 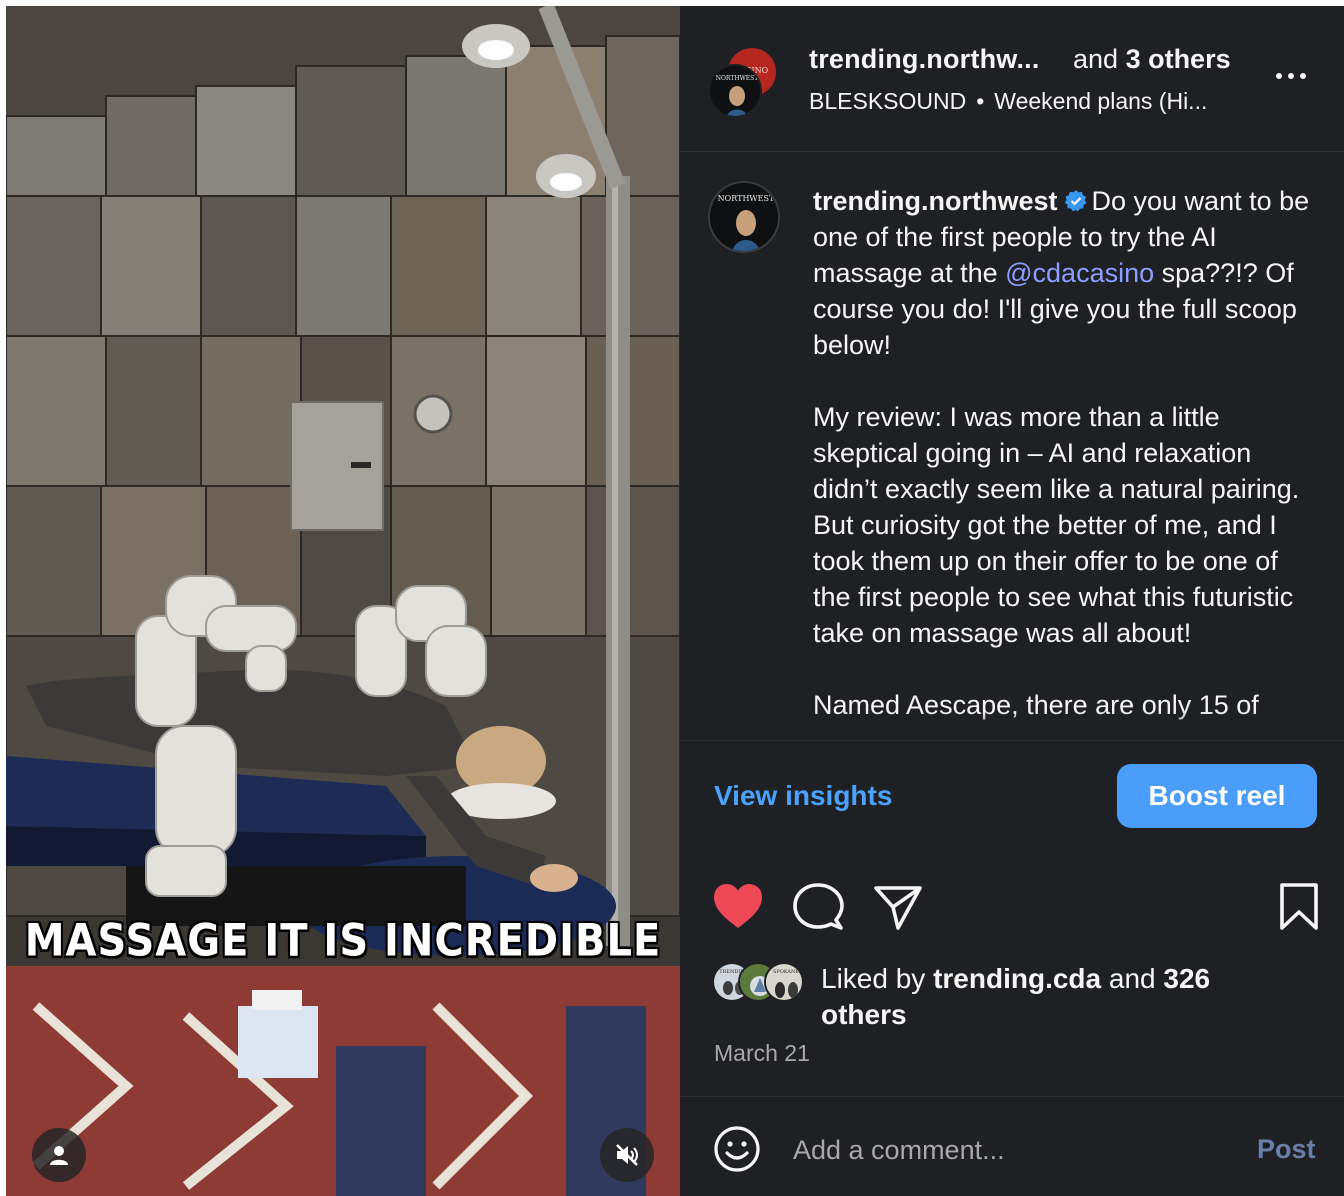 I want to click on caption-fade, so click(x=1012, y=726).